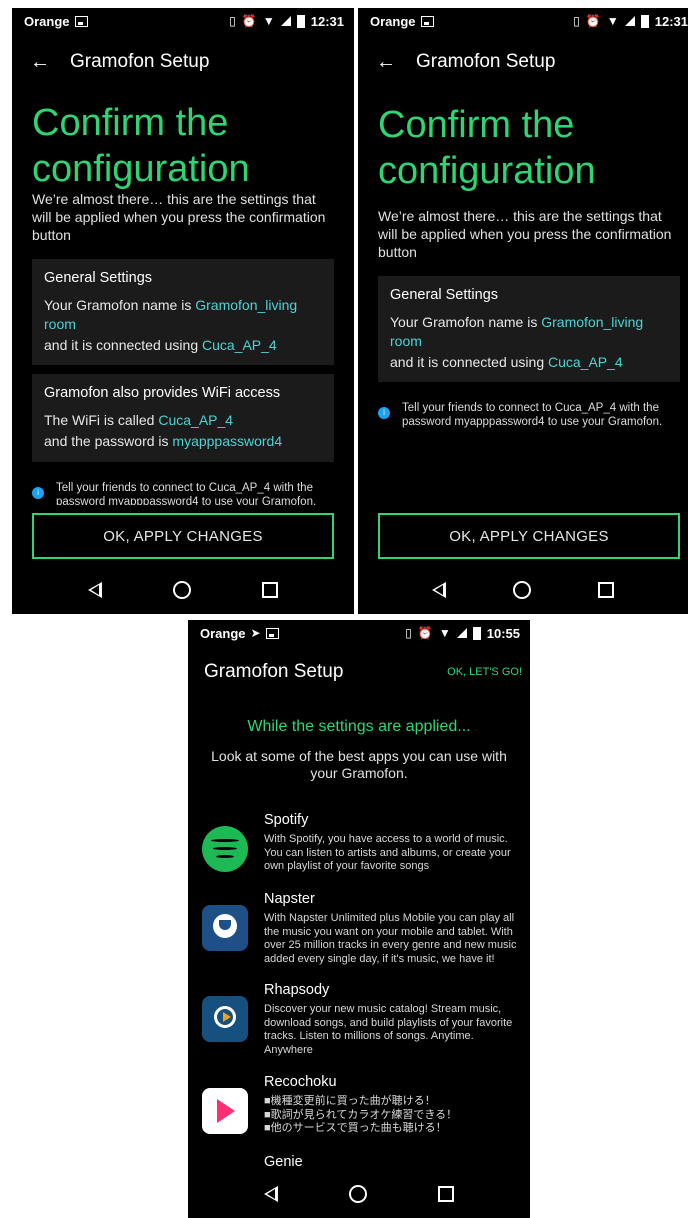 This screenshot has width=688, height=1218. What do you see at coordinates (297, 990) in the screenshot?
I see `app-name: Rhapsody` at bounding box center [297, 990].